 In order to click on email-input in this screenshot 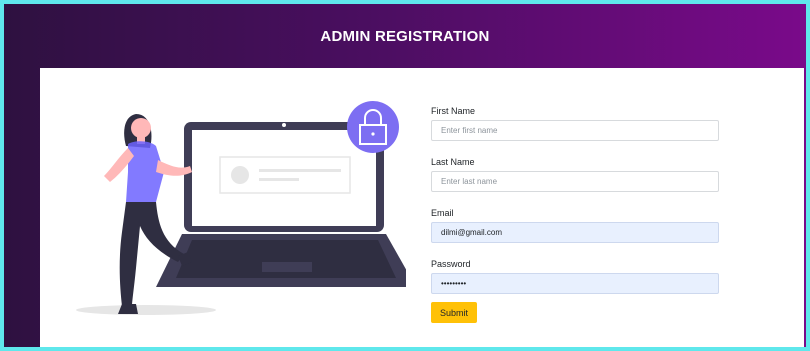, I will do `click(575, 232)`.